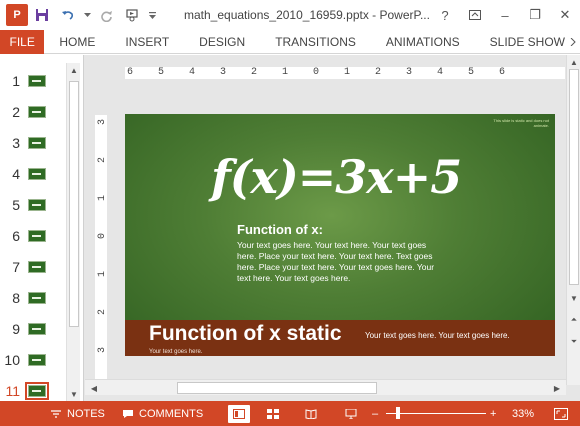  Describe the element at coordinates (32, 360) in the screenshot. I see `thumbnail-slide-10: 10` at that location.